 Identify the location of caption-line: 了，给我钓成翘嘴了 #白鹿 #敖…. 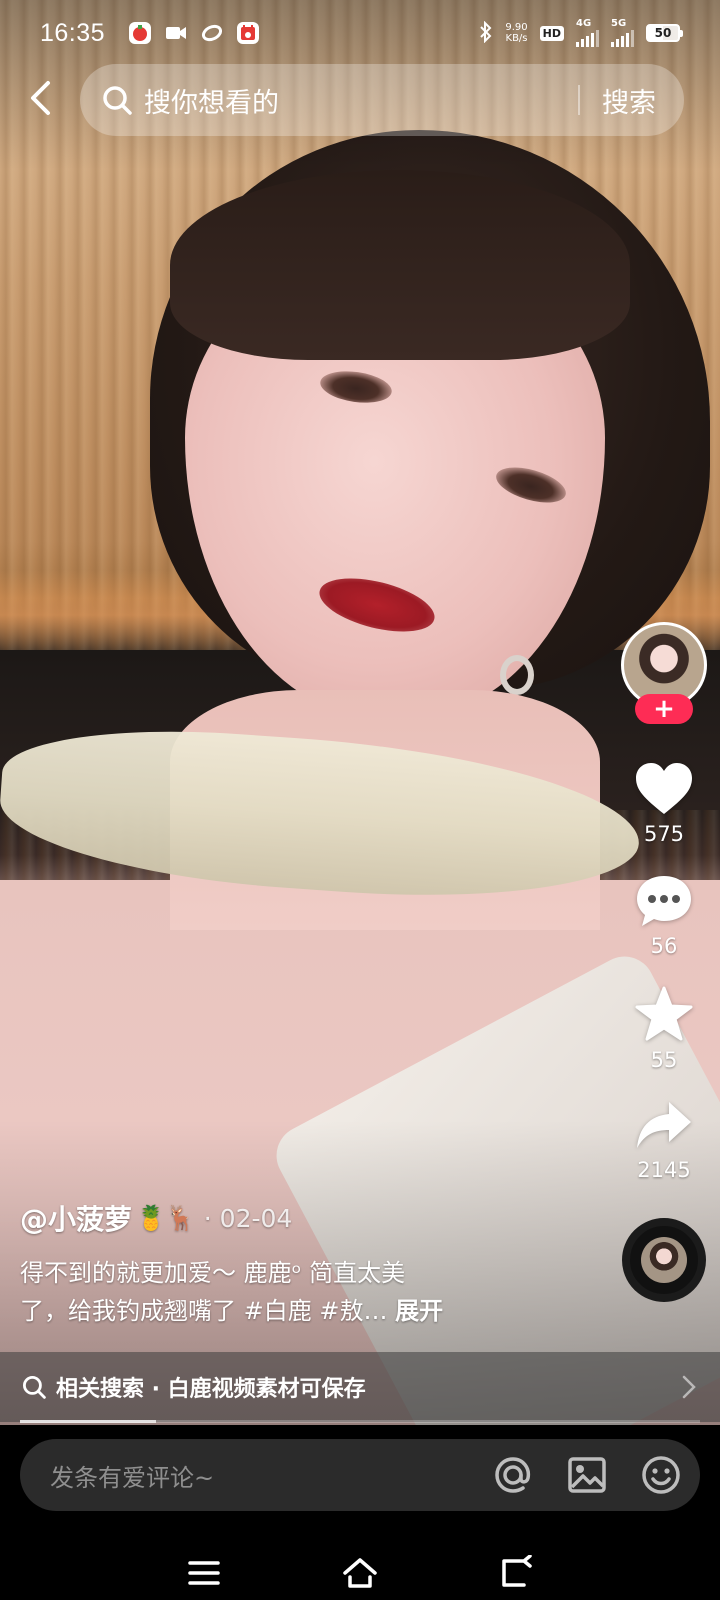
(208, 1311).